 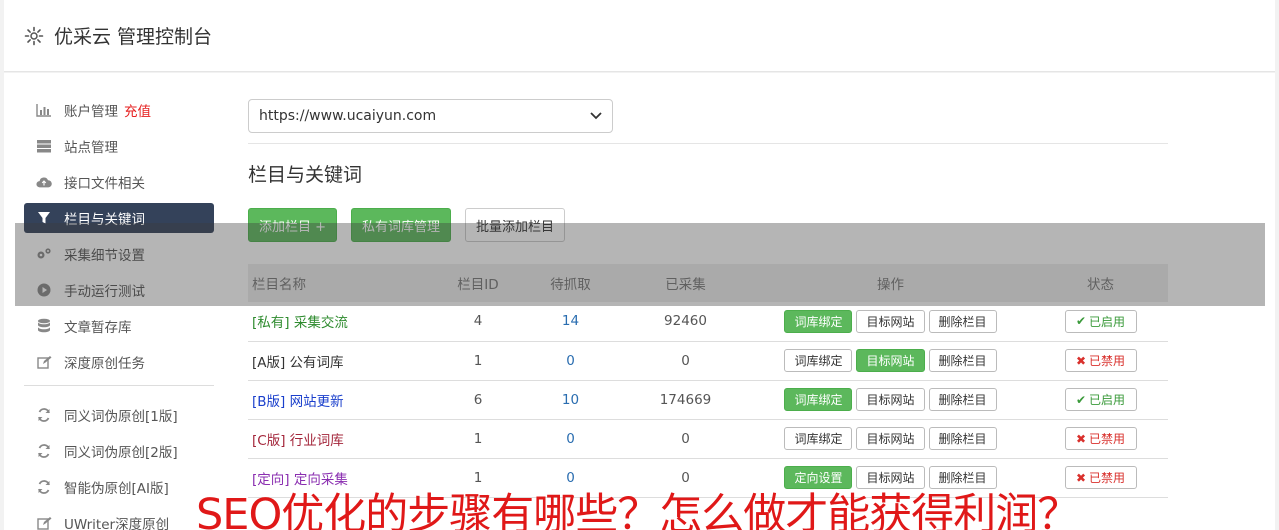 I want to click on sidebar-item-site: 站点管理, so click(x=119, y=146).